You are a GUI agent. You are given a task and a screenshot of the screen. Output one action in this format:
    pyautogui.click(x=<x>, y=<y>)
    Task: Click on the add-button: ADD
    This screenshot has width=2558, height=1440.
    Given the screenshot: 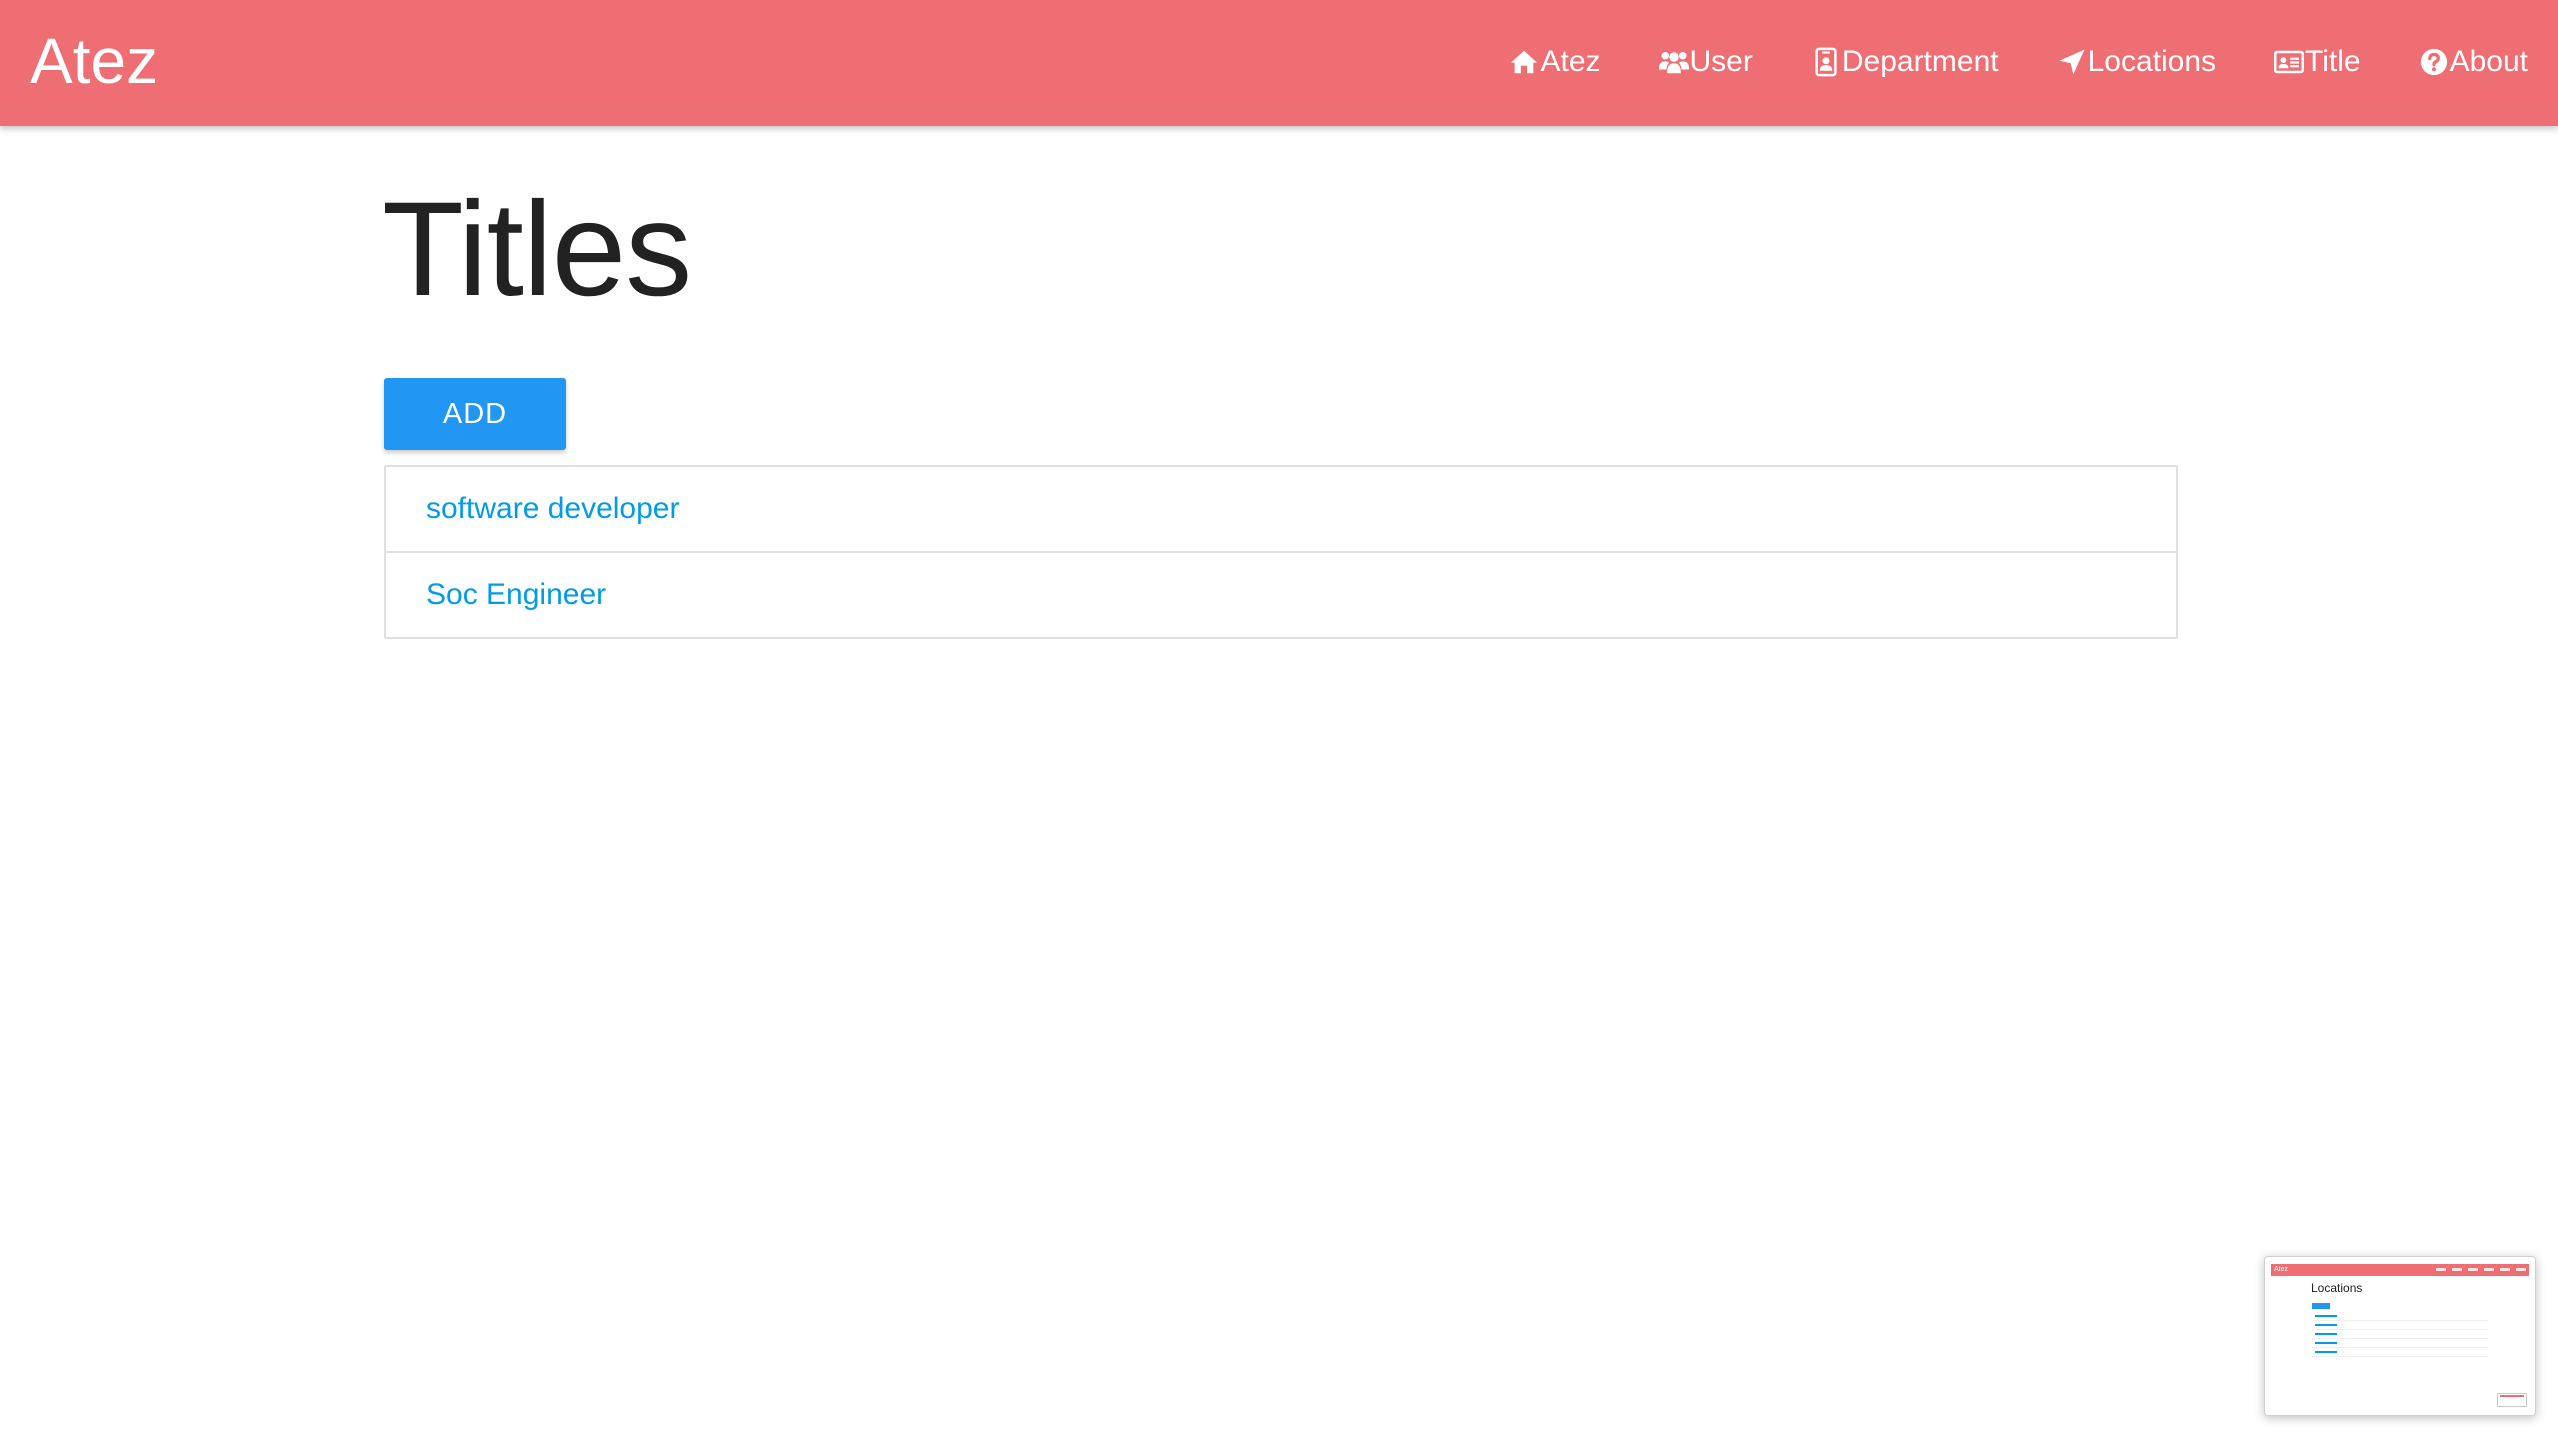 What is the action you would take?
    pyautogui.click(x=475, y=414)
    